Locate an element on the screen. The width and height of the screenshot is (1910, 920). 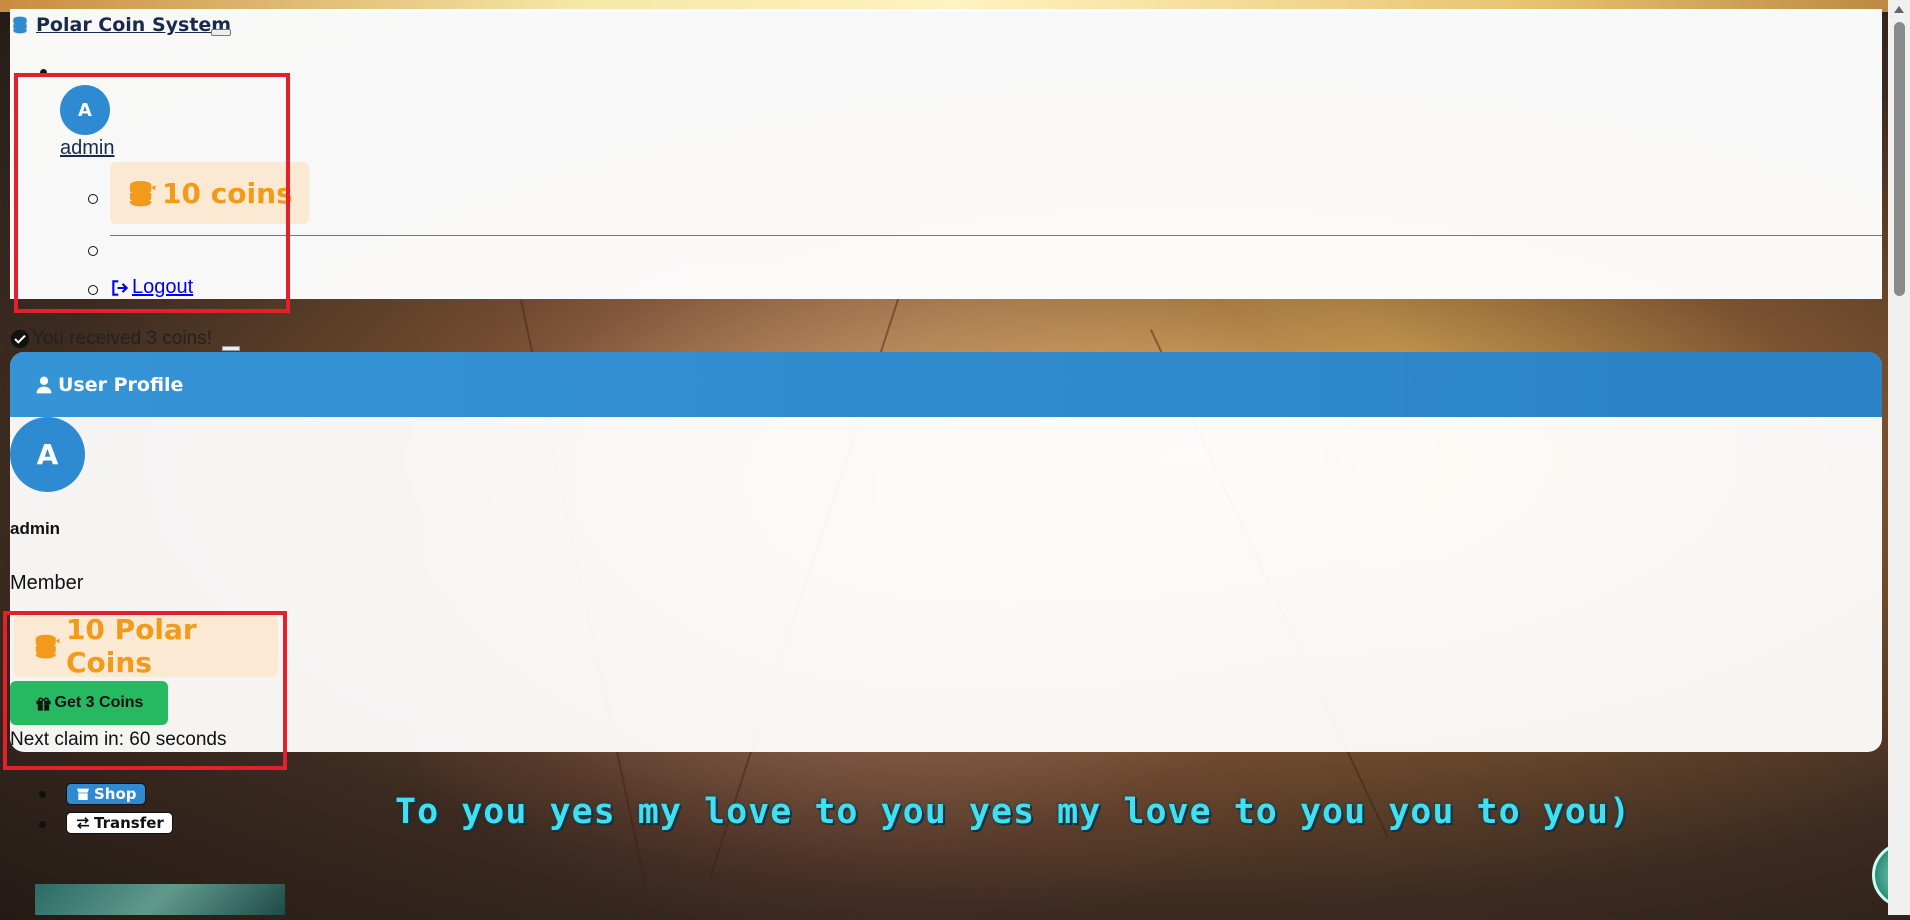
transfer-button: Transfer is located at coordinates (119, 823).